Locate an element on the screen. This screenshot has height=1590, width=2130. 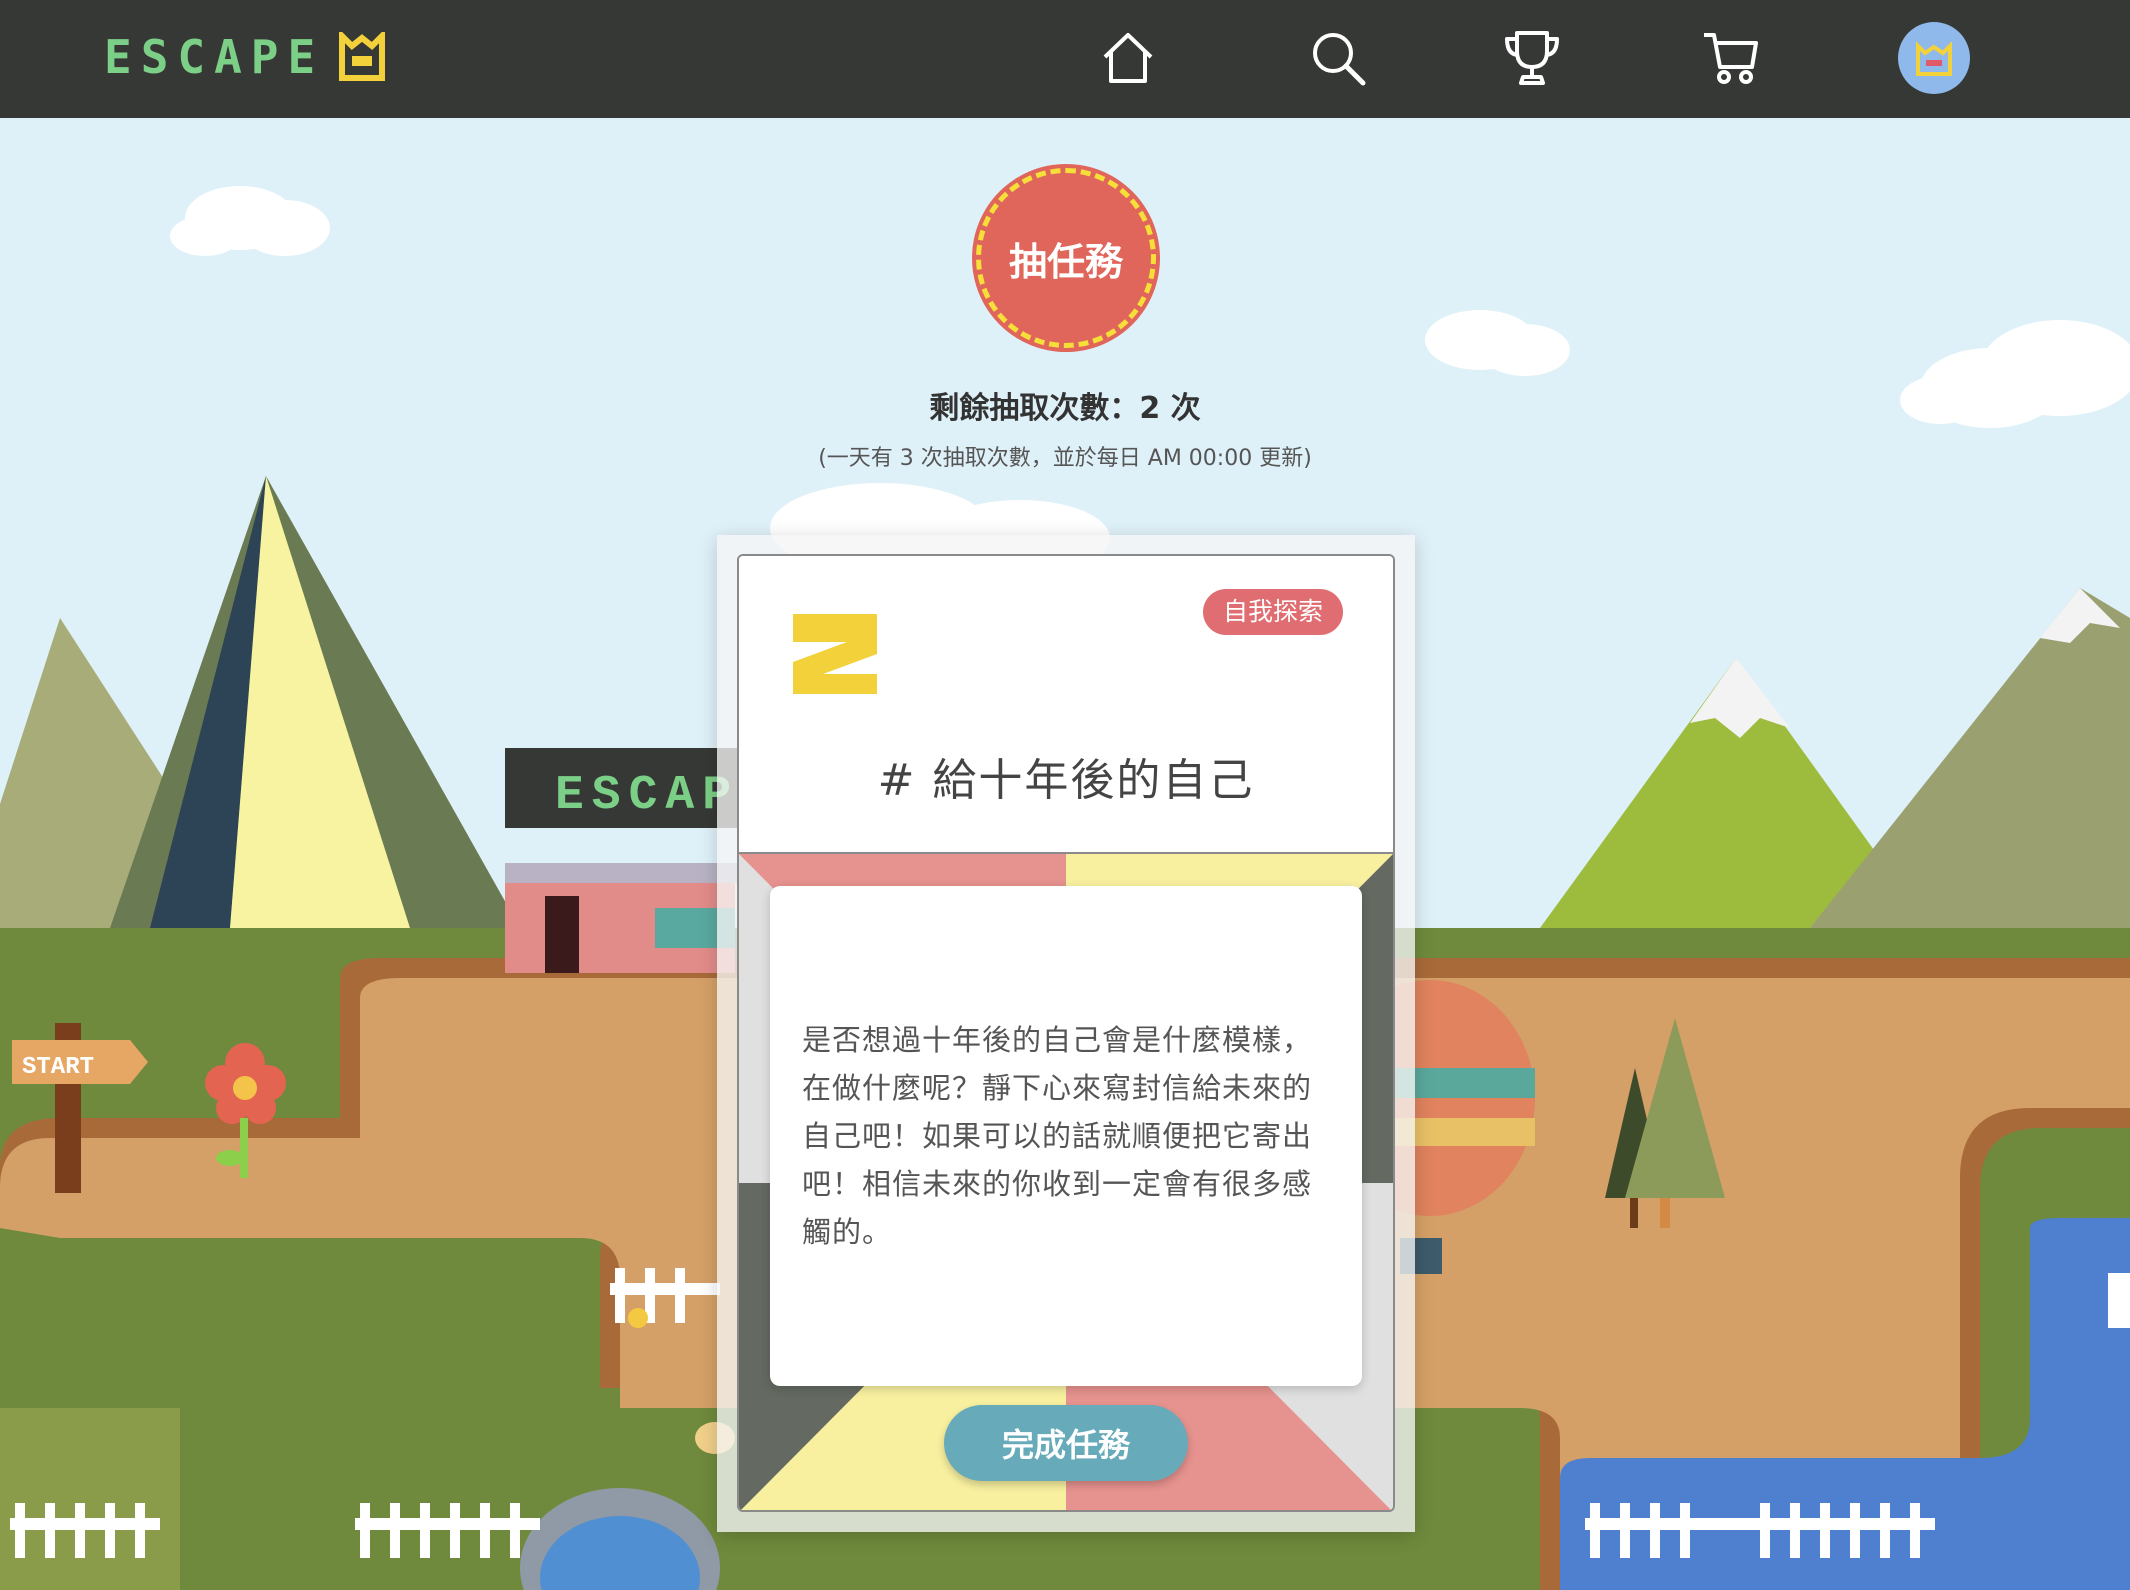
avatar is located at coordinates (1934, 58).